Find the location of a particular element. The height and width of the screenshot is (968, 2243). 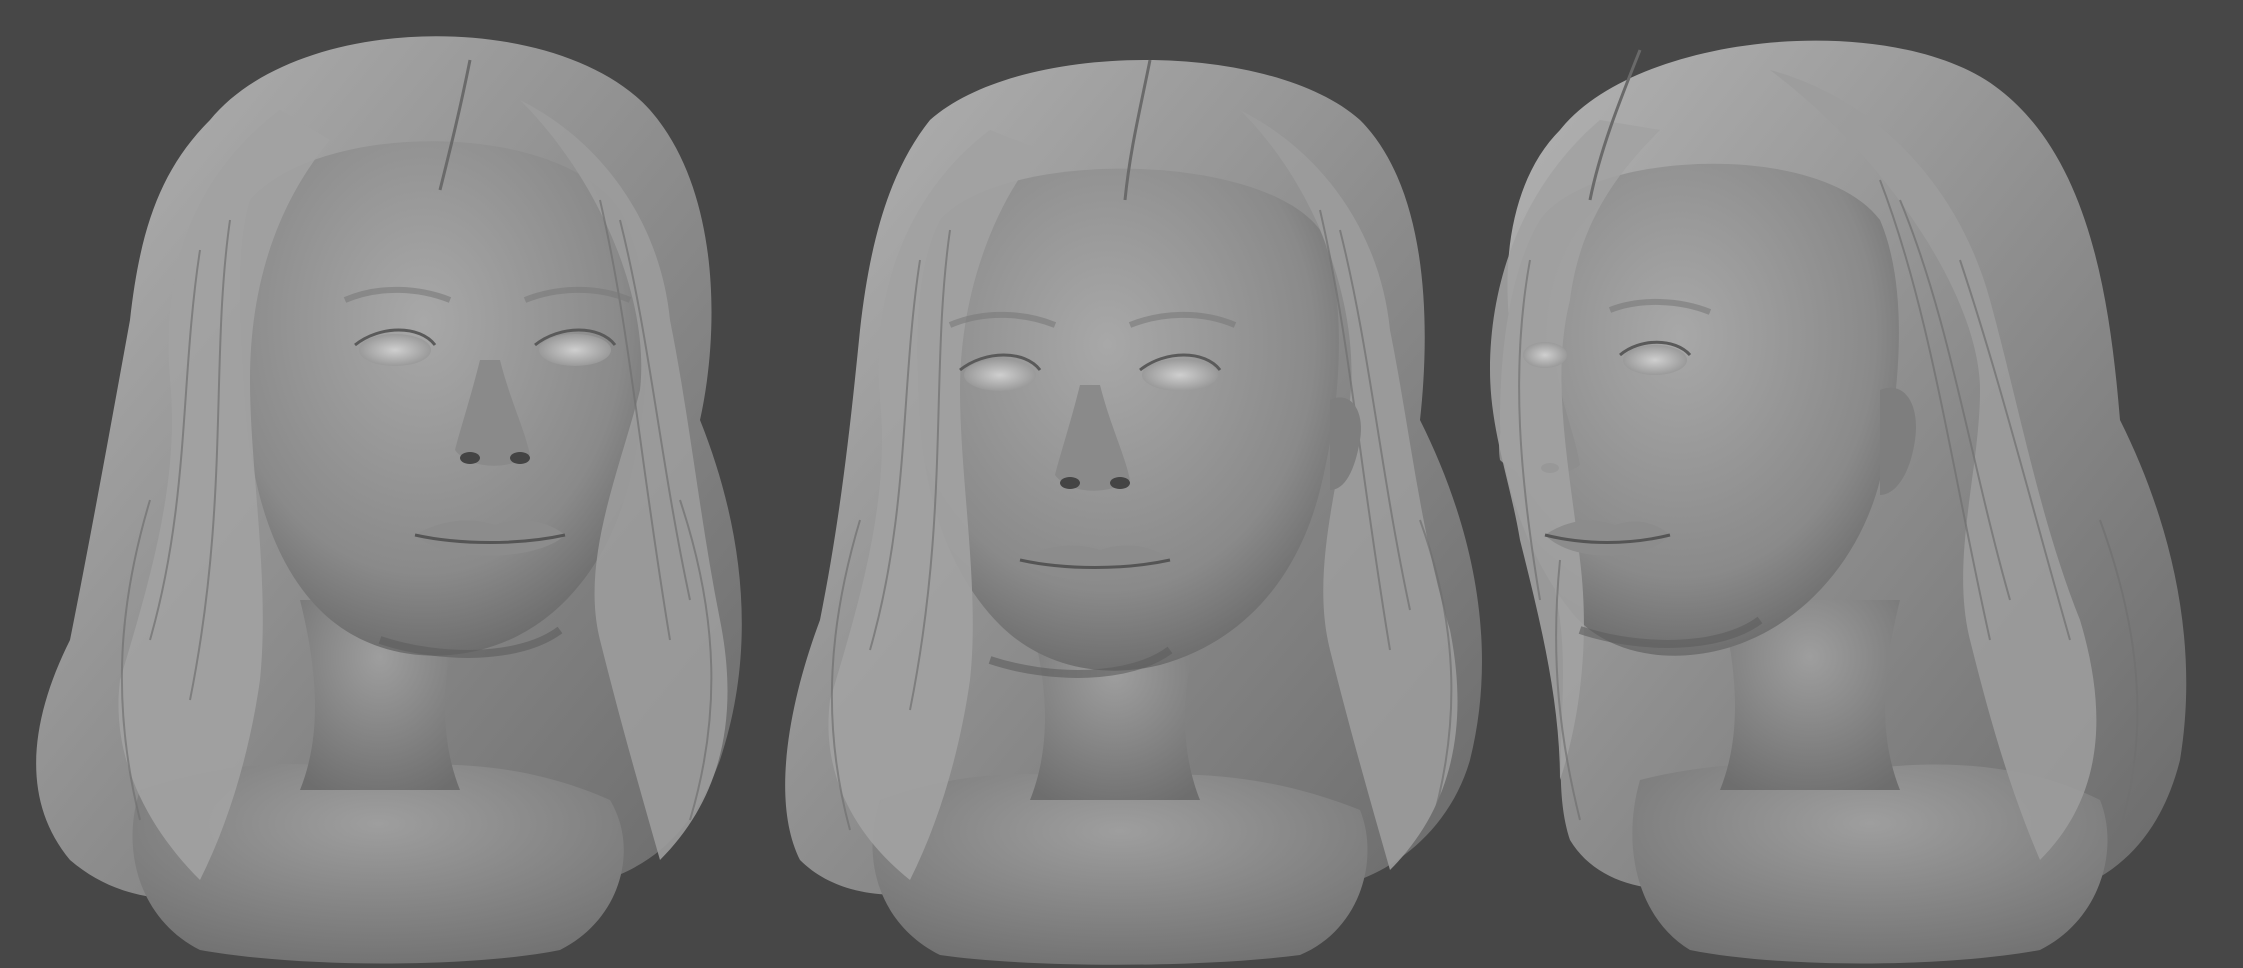

chest is located at coordinates (1120, 869).